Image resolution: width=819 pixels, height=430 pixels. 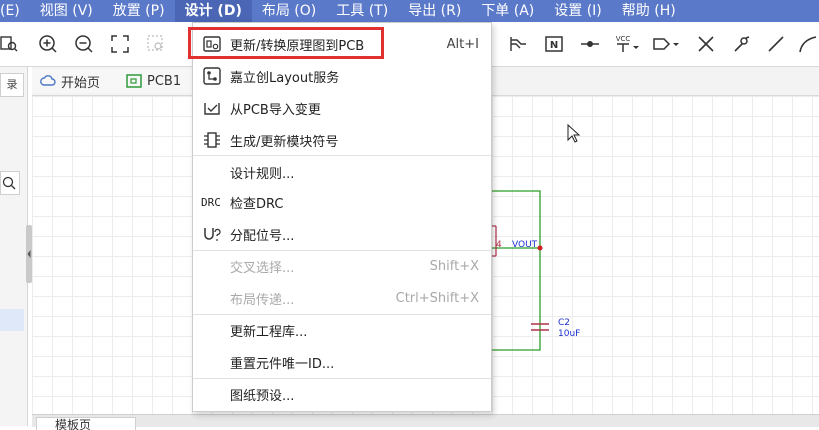 What do you see at coordinates (525, 245) in the screenshot?
I see `net-label-vout: VOUT` at bounding box center [525, 245].